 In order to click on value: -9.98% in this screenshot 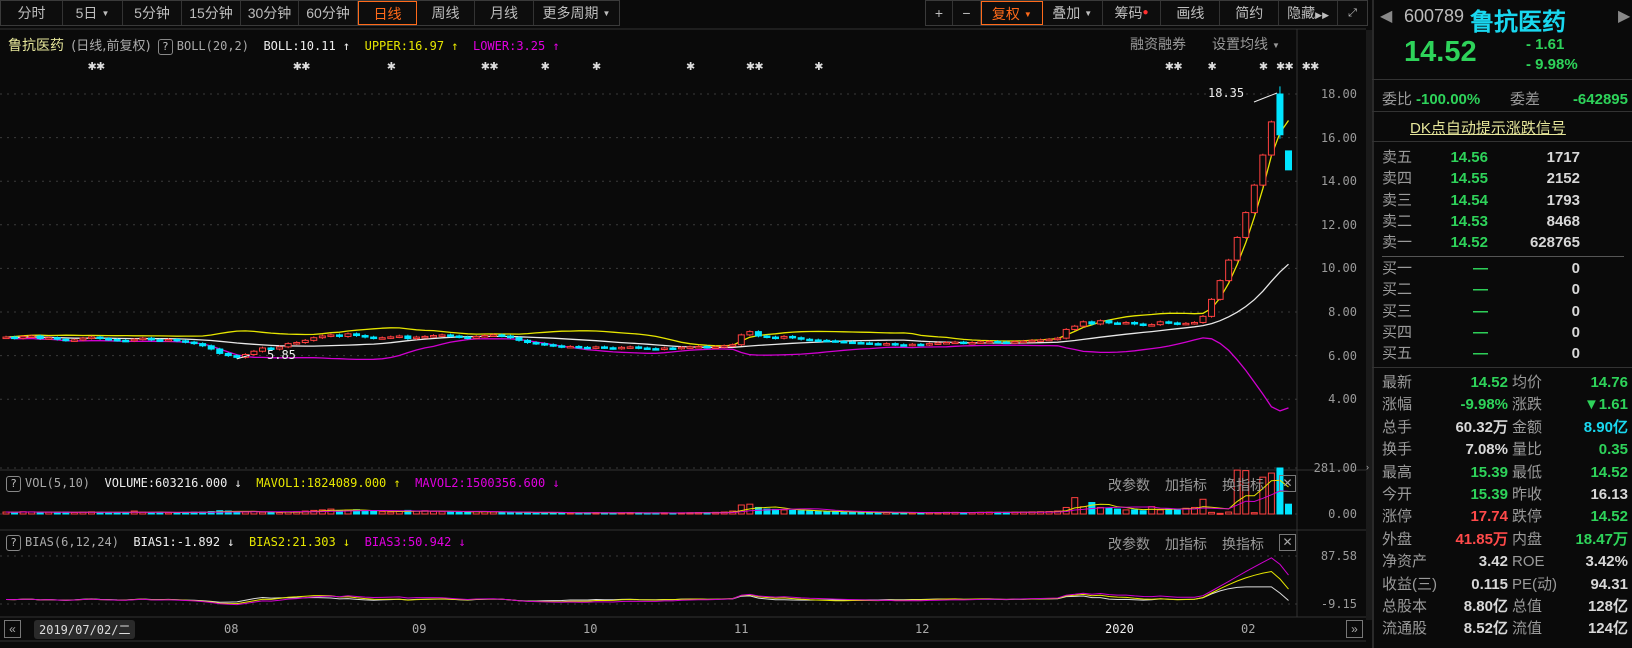, I will do `click(1484, 405)`.